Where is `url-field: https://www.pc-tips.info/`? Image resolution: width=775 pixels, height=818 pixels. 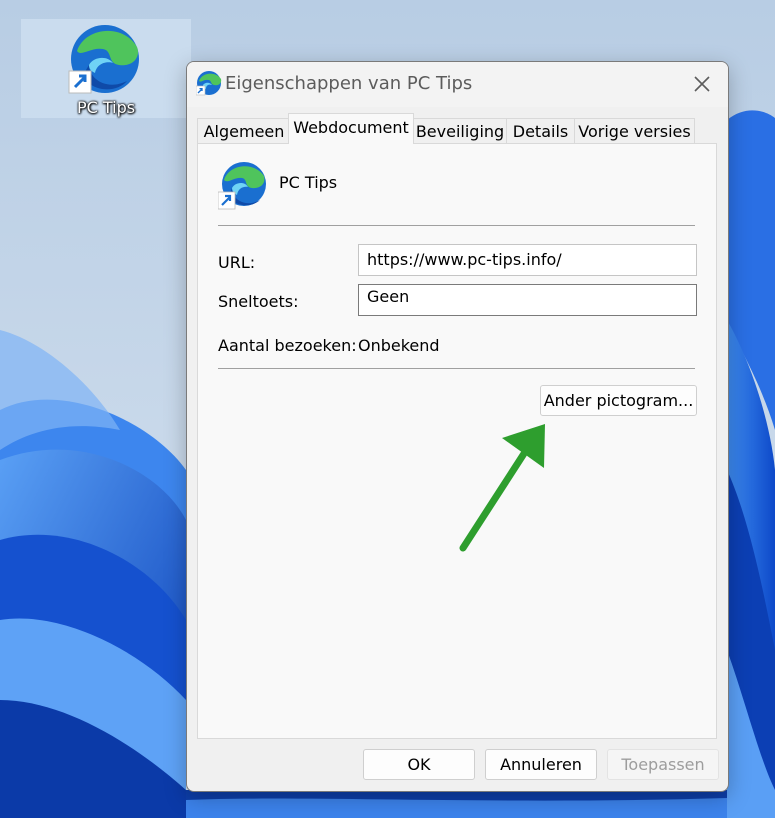
url-field: https://www.pc-tips.info/ is located at coordinates (527, 260).